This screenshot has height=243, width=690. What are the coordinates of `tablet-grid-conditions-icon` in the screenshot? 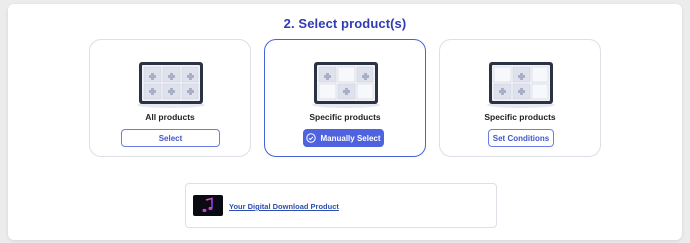 It's located at (521, 85).